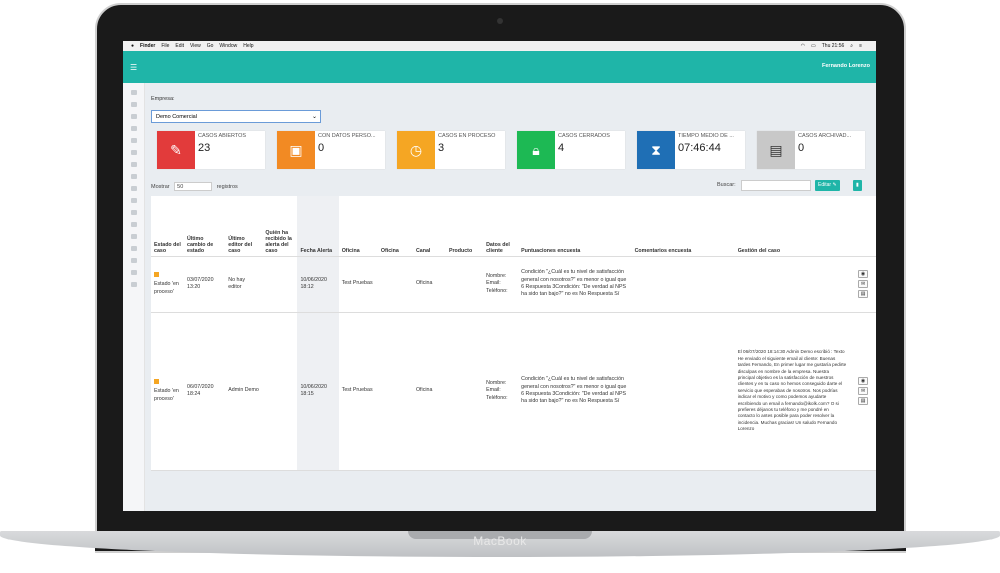 This screenshot has width=1000, height=573. What do you see at coordinates (464, 391) in the screenshot?
I see `cell-producto` at bounding box center [464, 391].